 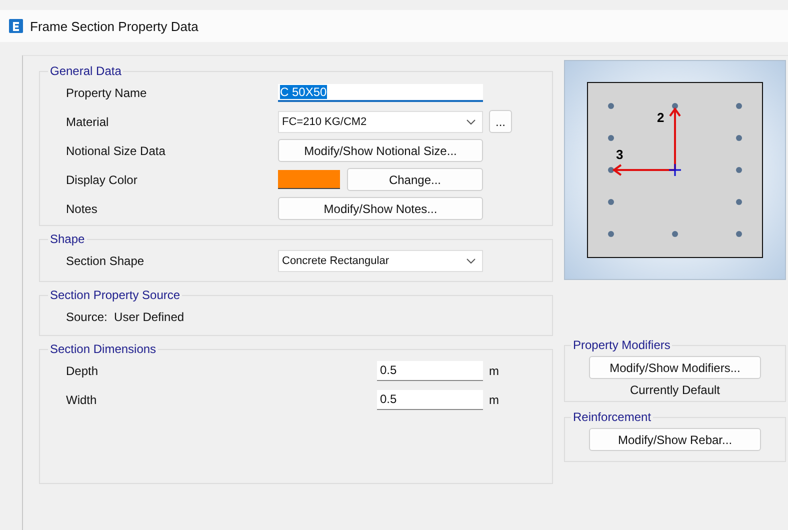 I want to click on field-label: Material, so click(x=88, y=121).